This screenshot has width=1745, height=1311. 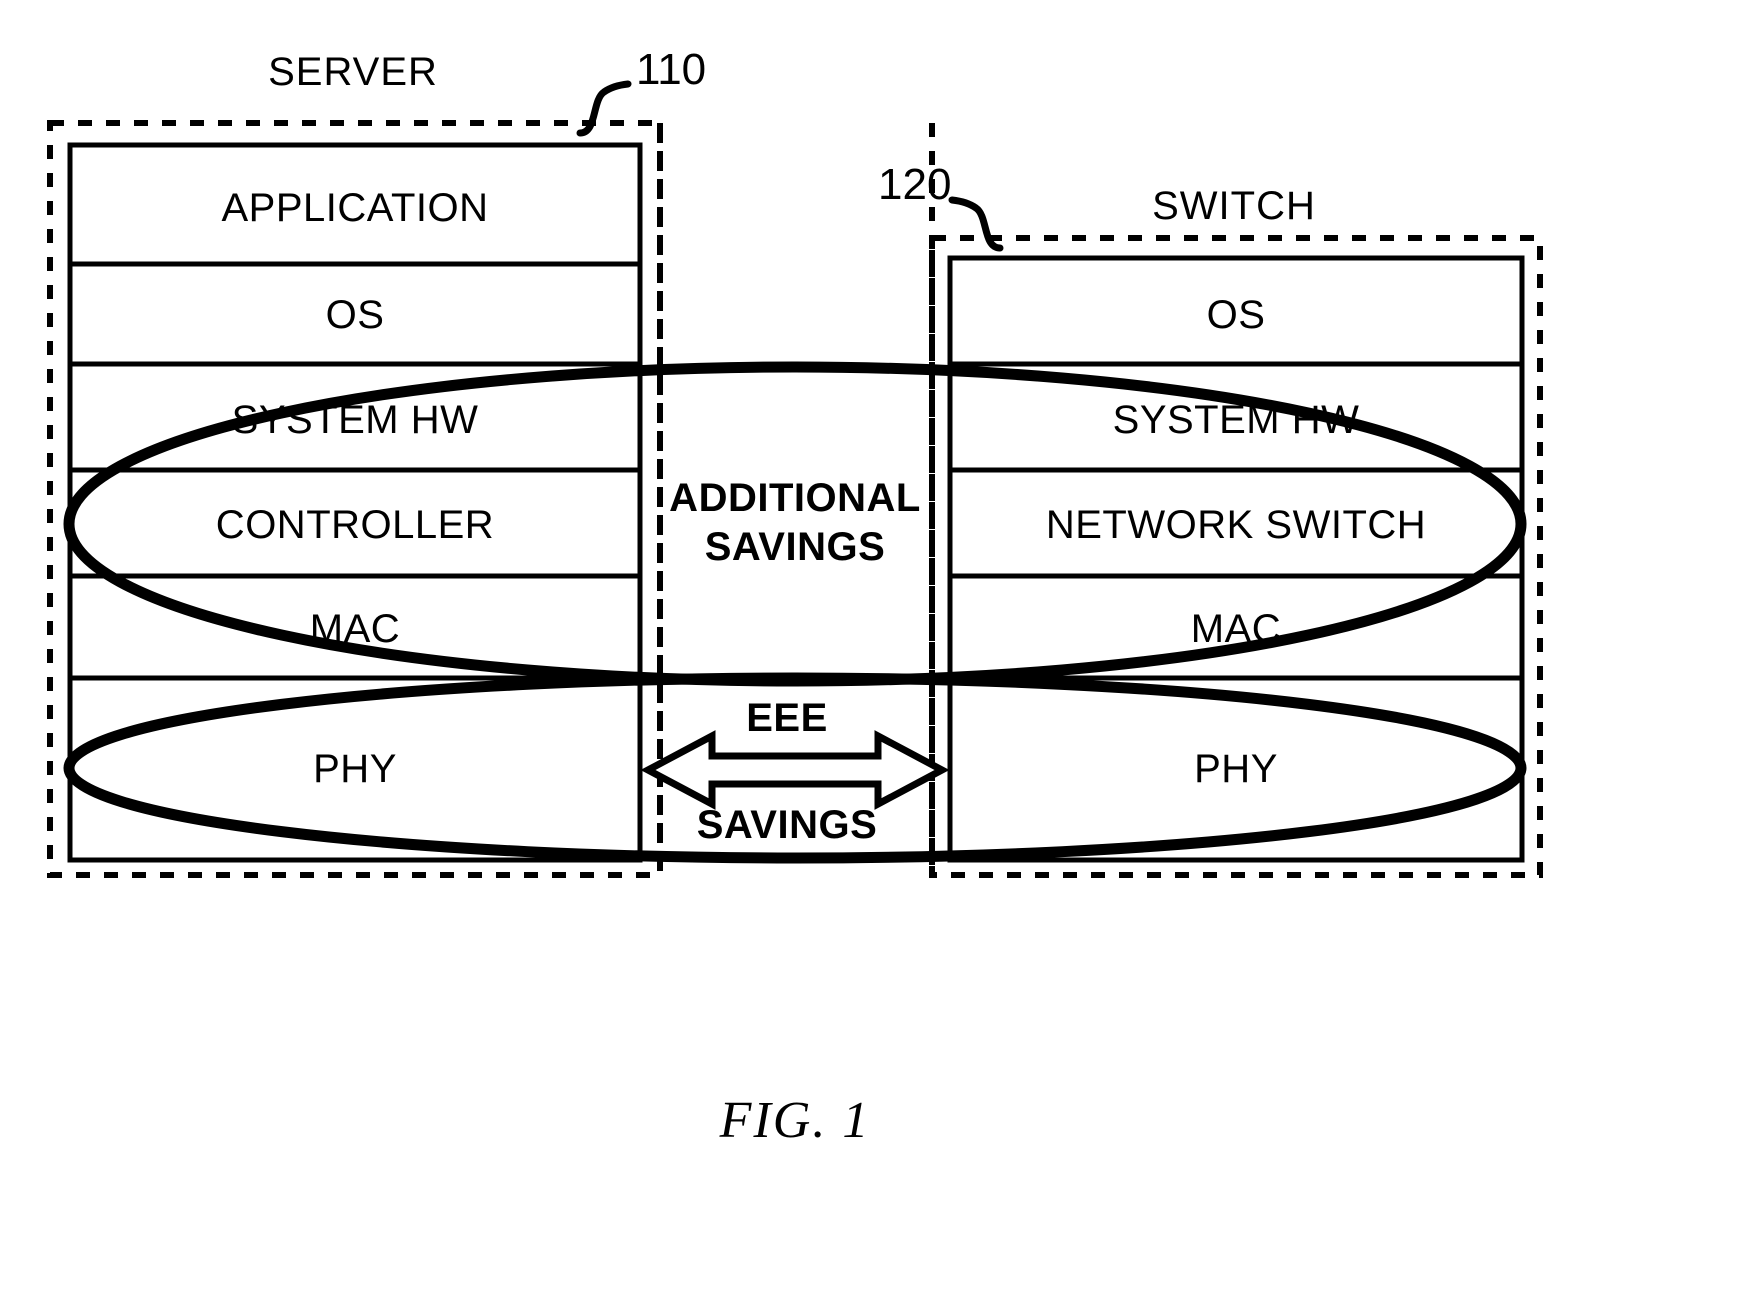 What do you see at coordinates (1236, 525) in the screenshot?
I see `switch-layer-network-switch: NETWORK SWITCH` at bounding box center [1236, 525].